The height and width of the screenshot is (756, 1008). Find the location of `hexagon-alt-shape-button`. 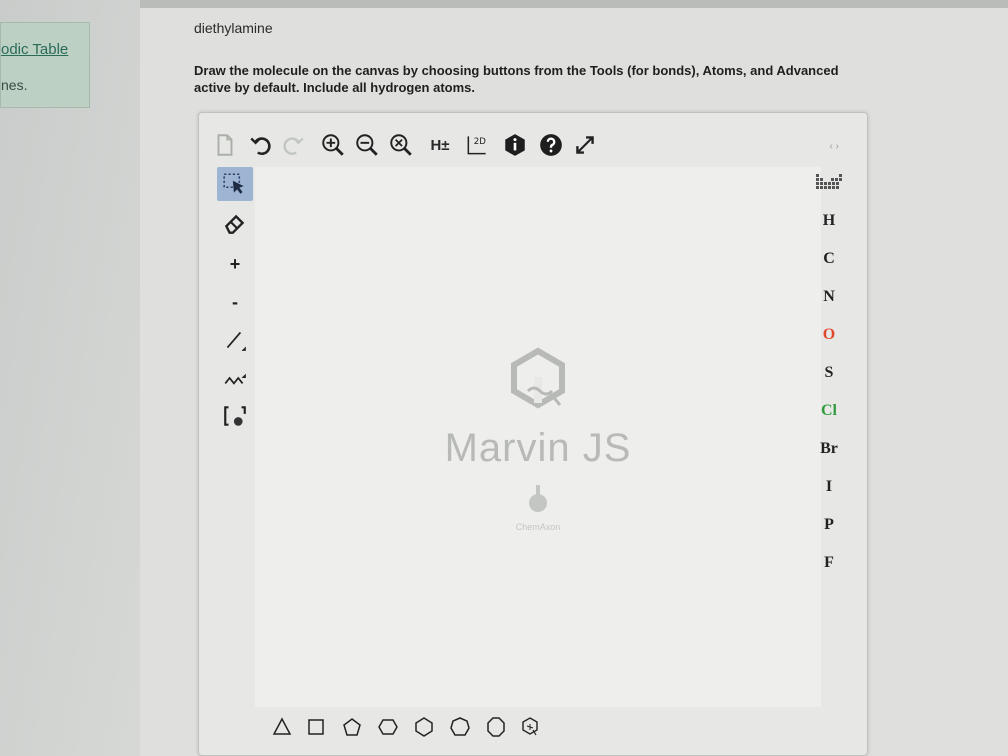

hexagon-alt-shape-button is located at coordinates (424, 727).